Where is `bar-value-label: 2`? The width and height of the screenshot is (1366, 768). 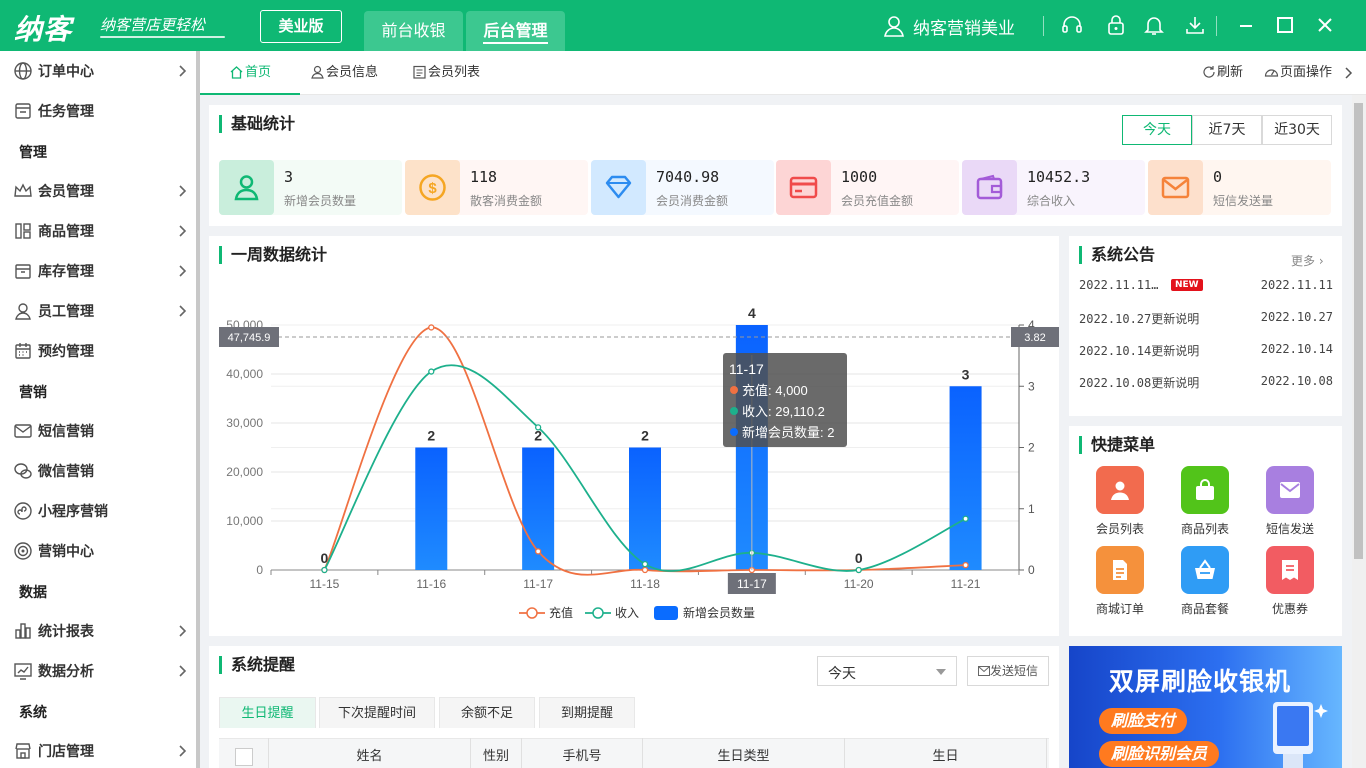 bar-value-label: 2 is located at coordinates (431, 436).